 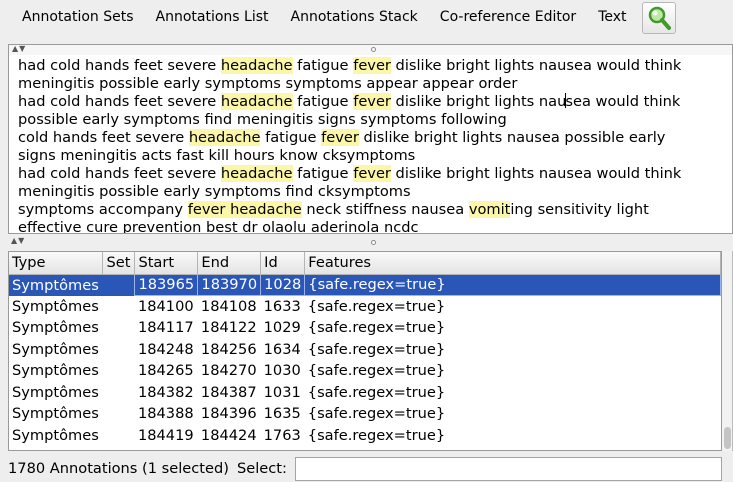 What do you see at coordinates (166, 284) in the screenshot?
I see `cell-start: 183965` at bounding box center [166, 284].